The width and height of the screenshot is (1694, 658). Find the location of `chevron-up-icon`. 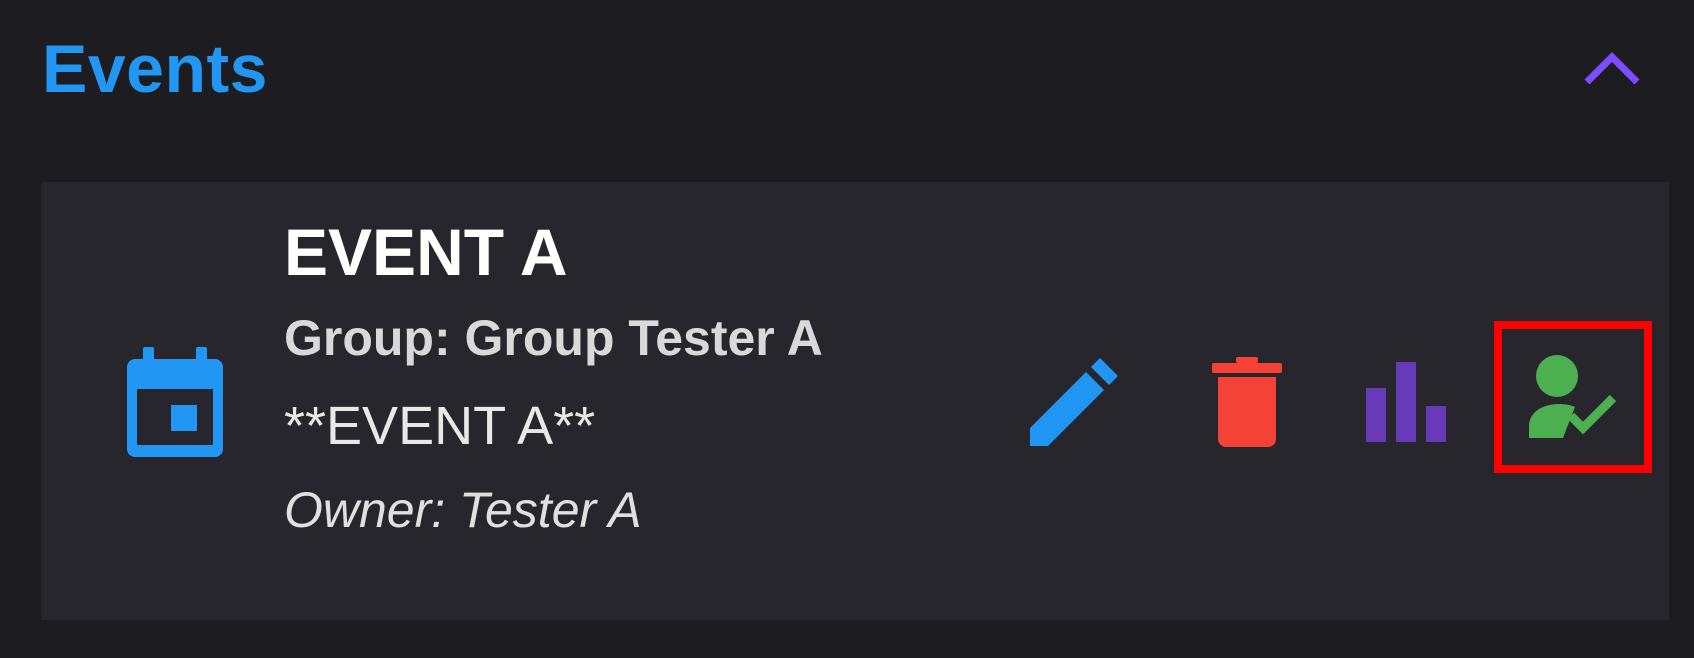

chevron-up-icon is located at coordinates (1612, 68).